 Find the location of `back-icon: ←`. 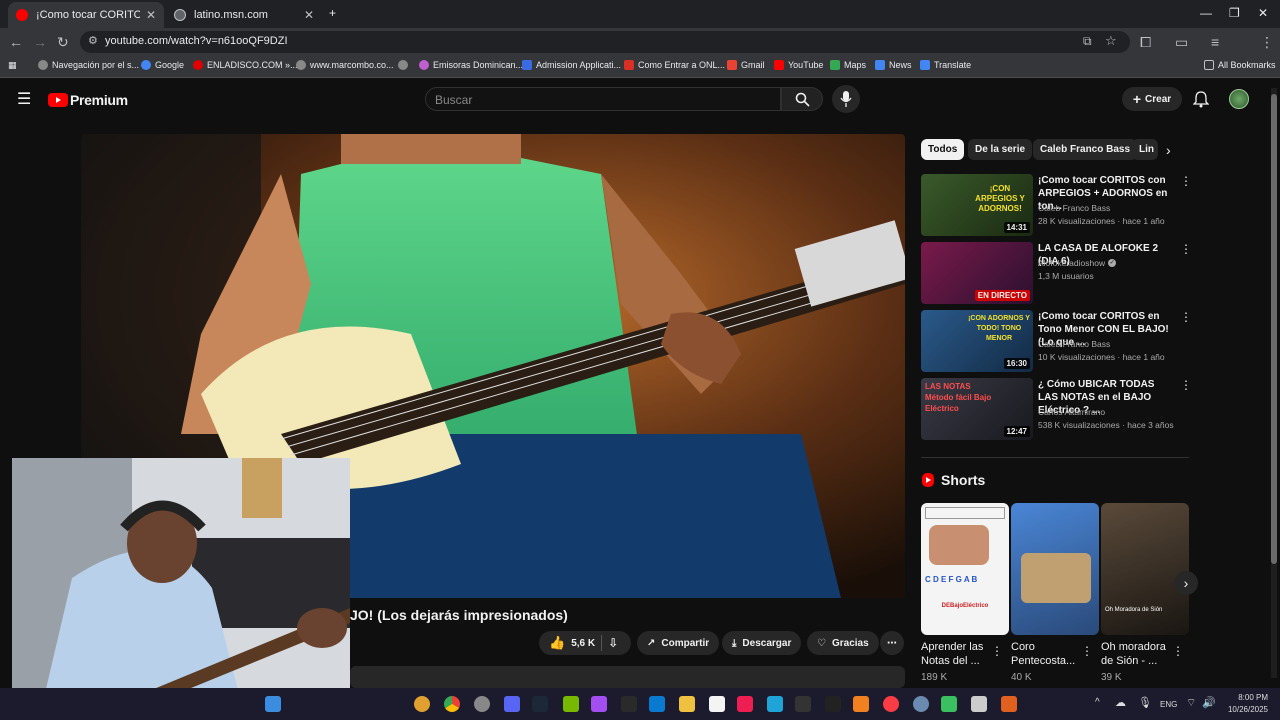

back-icon: ← is located at coordinates (16, 42).